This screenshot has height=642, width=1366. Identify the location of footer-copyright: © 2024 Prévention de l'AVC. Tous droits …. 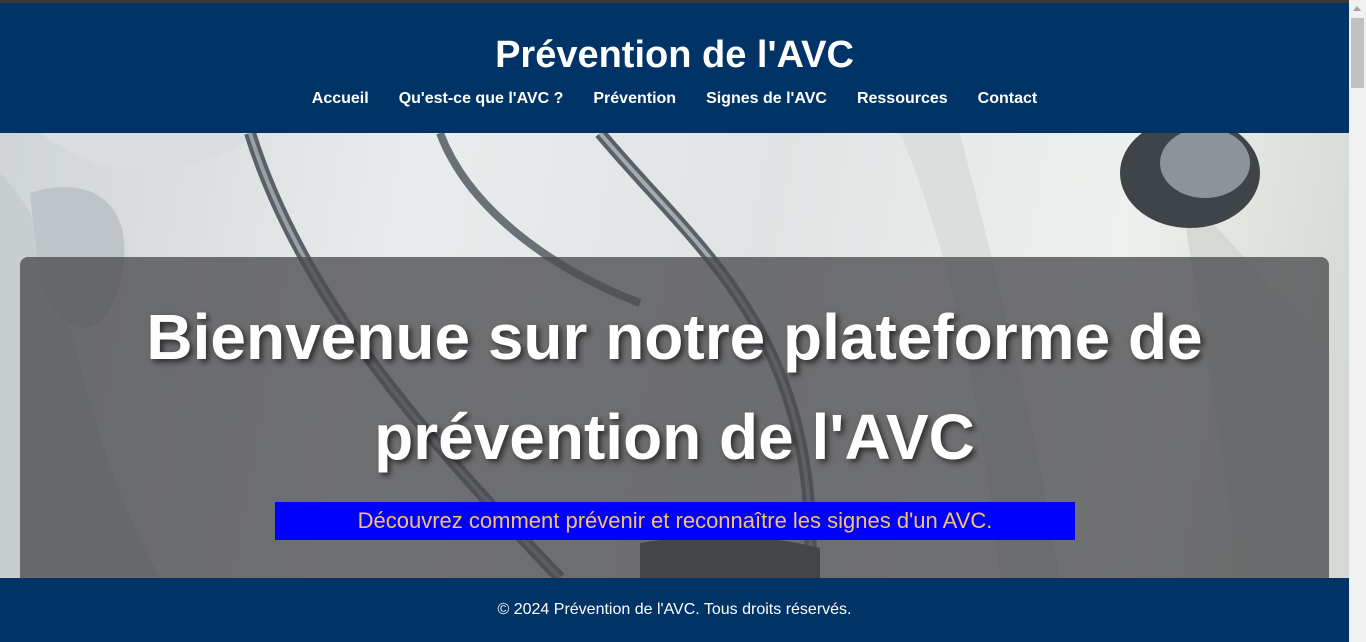
(674, 609).